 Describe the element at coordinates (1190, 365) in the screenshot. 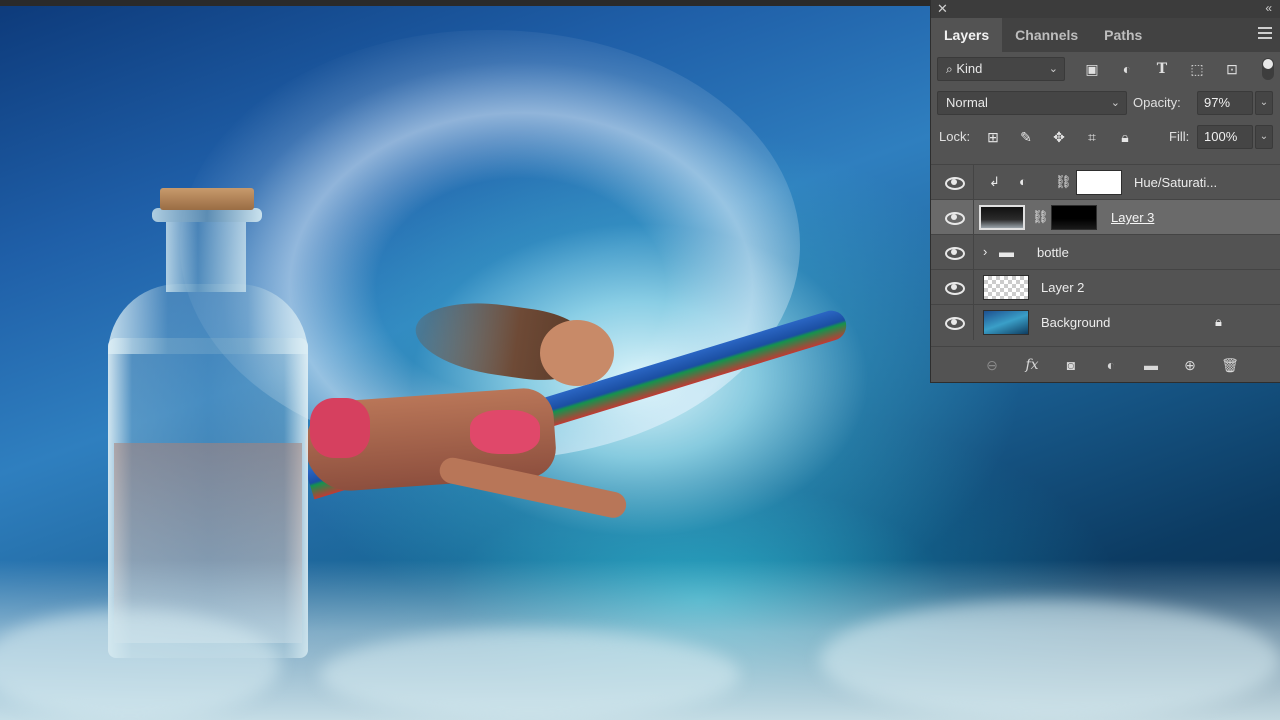

I see `new-layer-icon: ⊕` at that location.